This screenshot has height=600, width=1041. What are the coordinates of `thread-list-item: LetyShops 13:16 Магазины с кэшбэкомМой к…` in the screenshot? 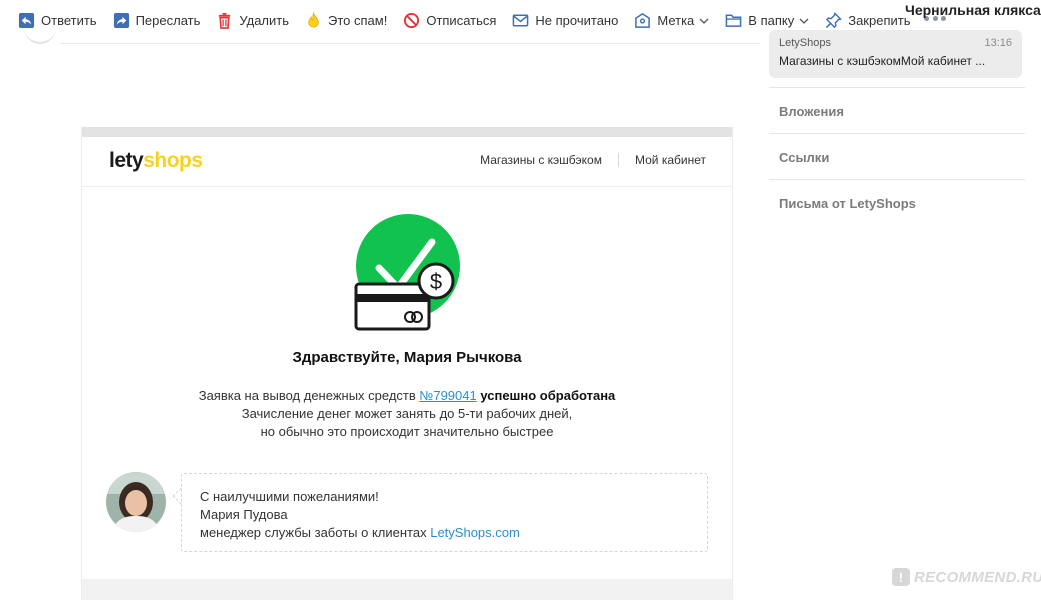 It's located at (895, 54).